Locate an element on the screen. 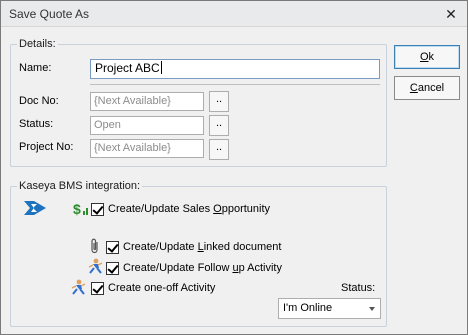 This screenshot has height=335, width=468. ok-button: Ok is located at coordinates (427, 57).